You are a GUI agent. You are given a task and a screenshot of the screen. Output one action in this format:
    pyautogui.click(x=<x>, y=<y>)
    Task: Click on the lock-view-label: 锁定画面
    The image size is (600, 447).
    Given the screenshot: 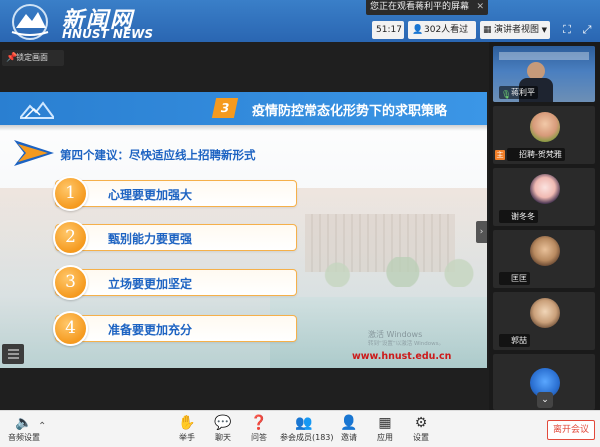 What is the action you would take?
    pyautogui.click(x=32, y=57)
    